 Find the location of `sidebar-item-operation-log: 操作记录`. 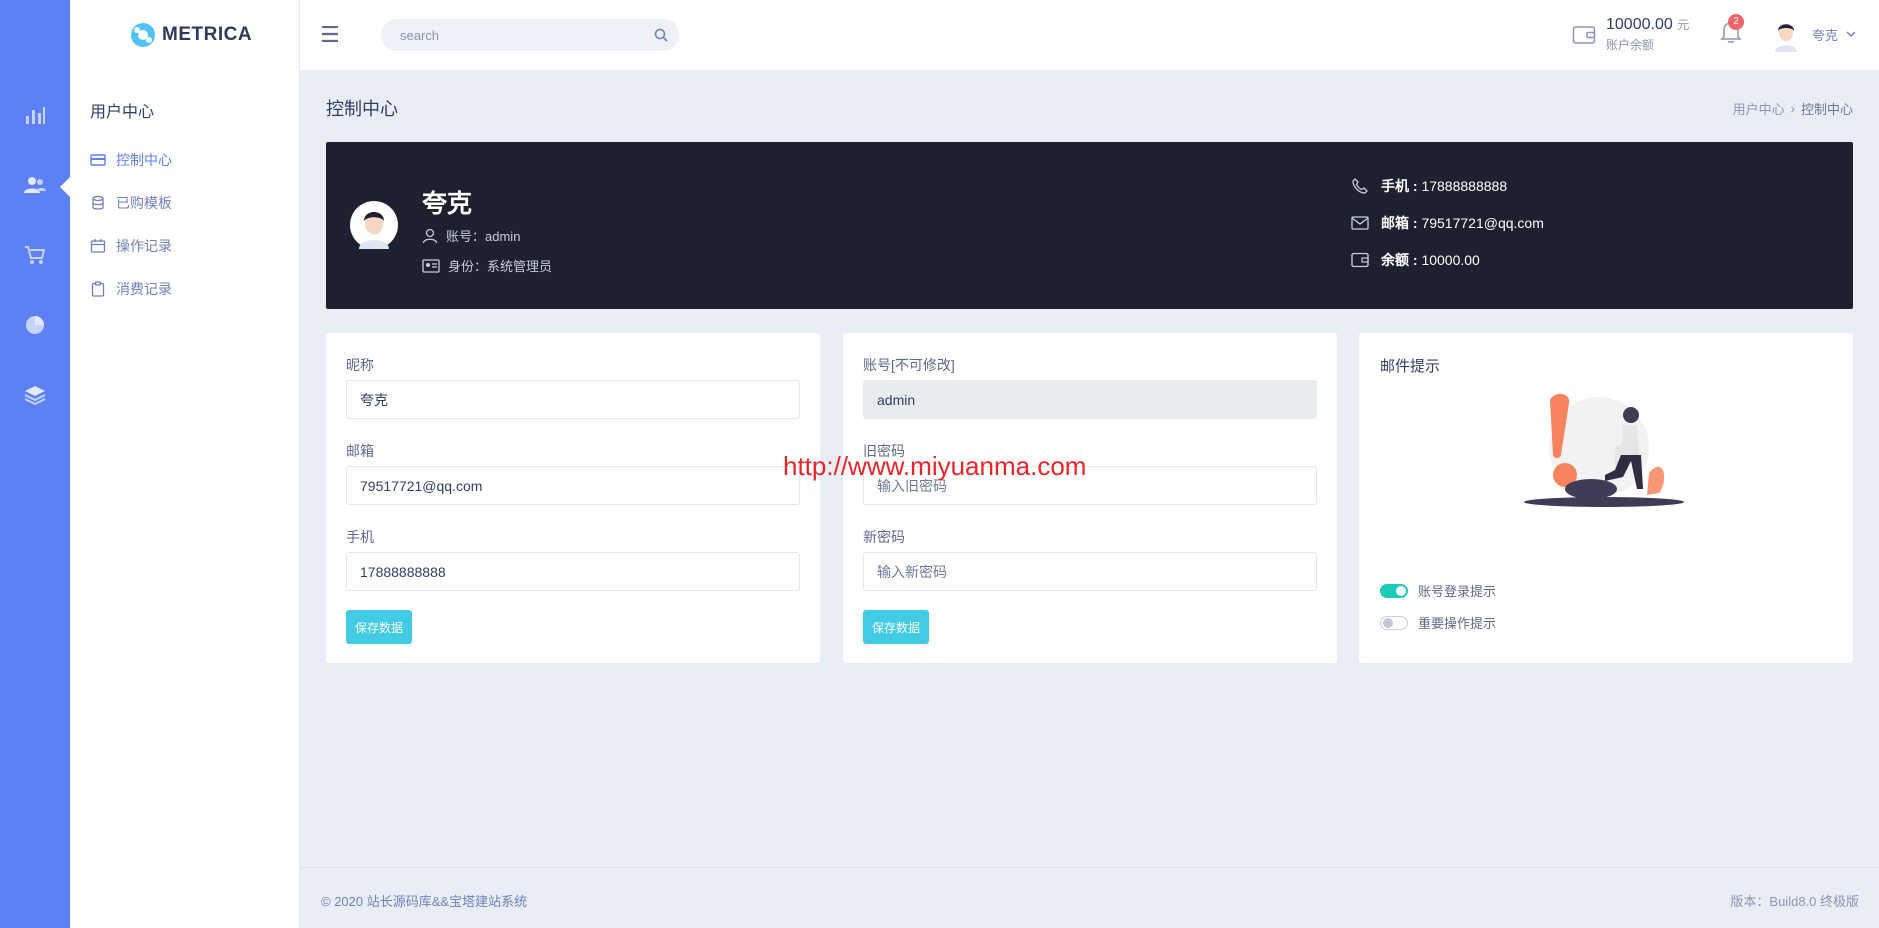

sidebar-item-operation-log: 操作记录 is located at coordinates (131, 245).